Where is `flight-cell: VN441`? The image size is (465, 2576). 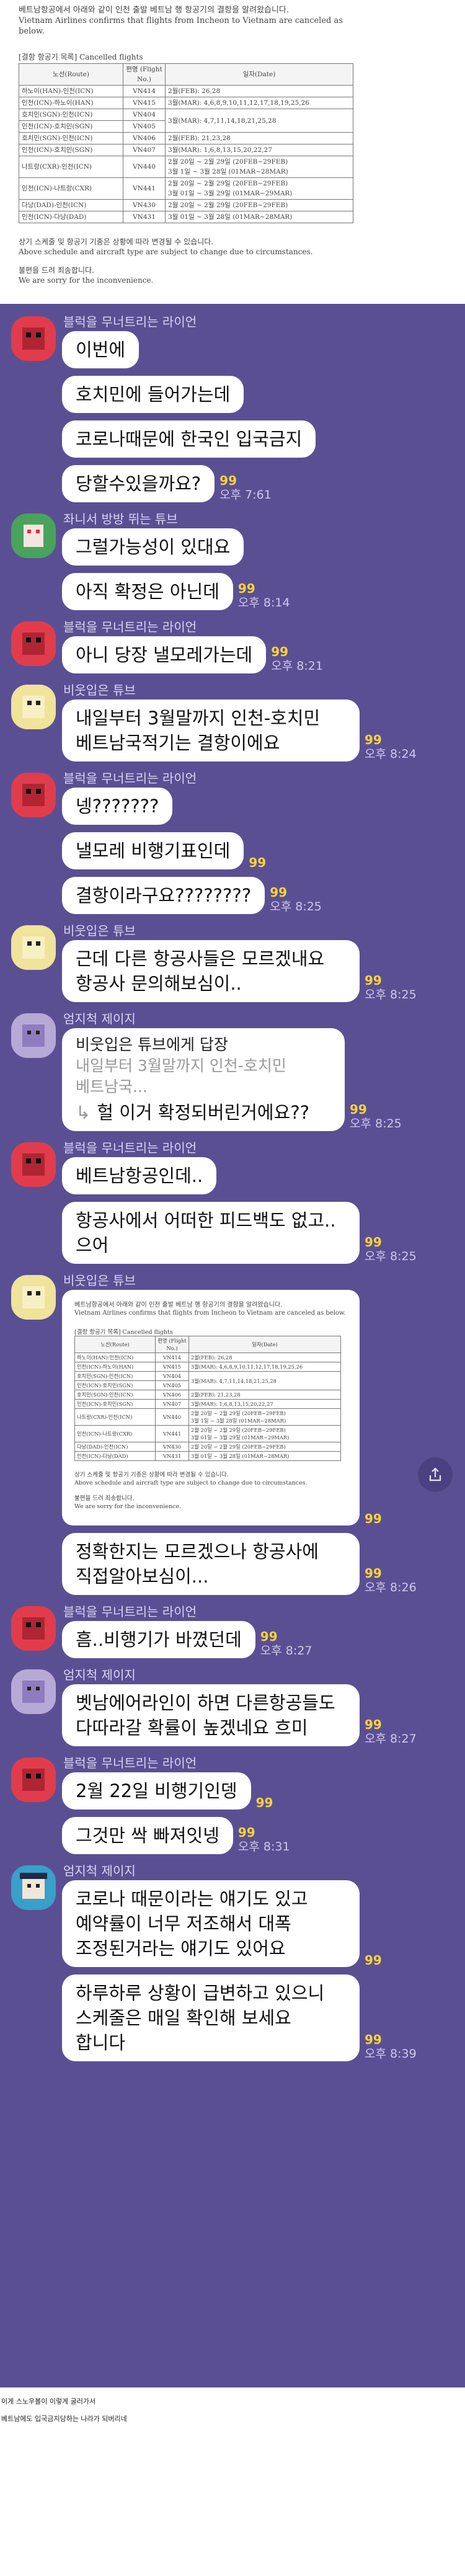 flight-cell: VN441 is located at coordinates (144, 188).